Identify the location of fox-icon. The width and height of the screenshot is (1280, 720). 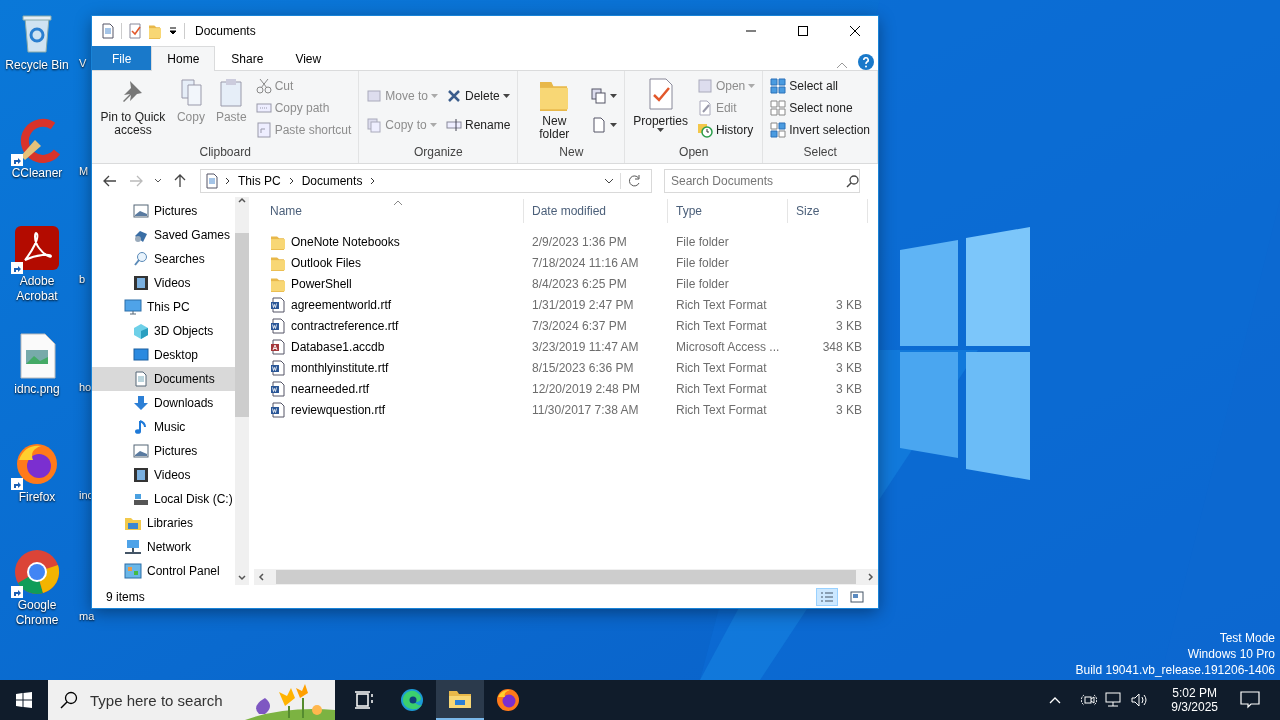
(508, 700).